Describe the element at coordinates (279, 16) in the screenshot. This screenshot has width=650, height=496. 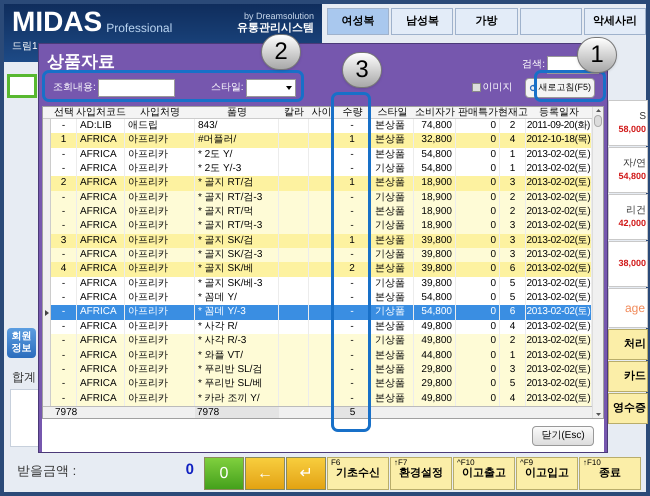
I see `vendor-text: by Dreamsolution` at that location.